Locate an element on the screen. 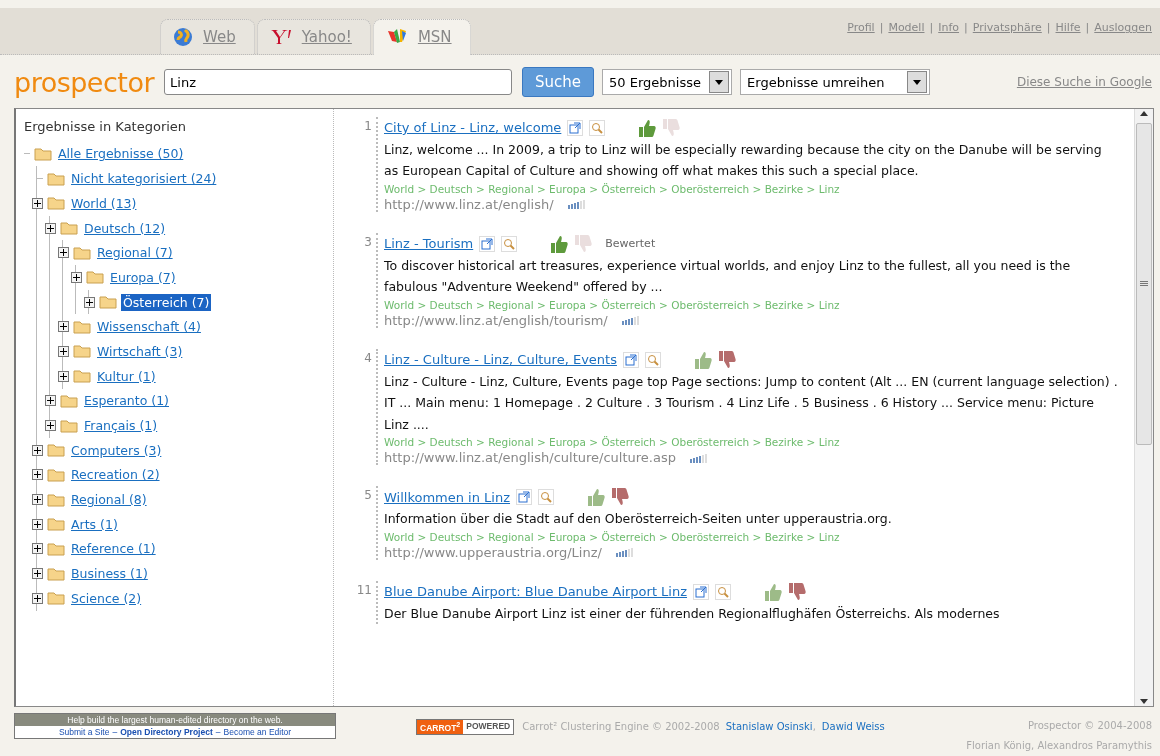  author-link: Stanislaw Osinski is located at coordinates (769, 726).